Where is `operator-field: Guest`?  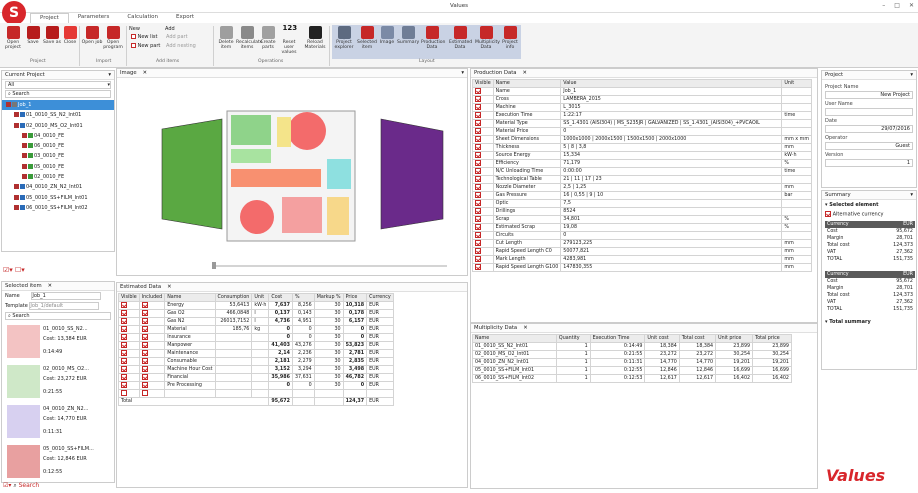
operator-field: Guest is located at coordinates (869, 146).